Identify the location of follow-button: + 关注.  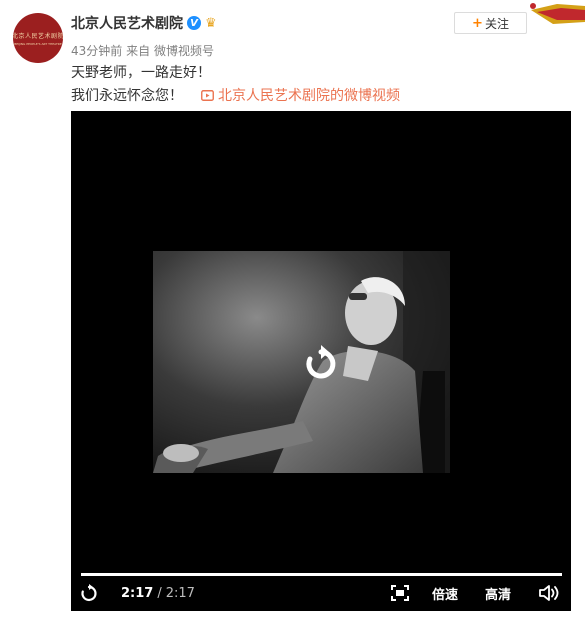
(490, 23).